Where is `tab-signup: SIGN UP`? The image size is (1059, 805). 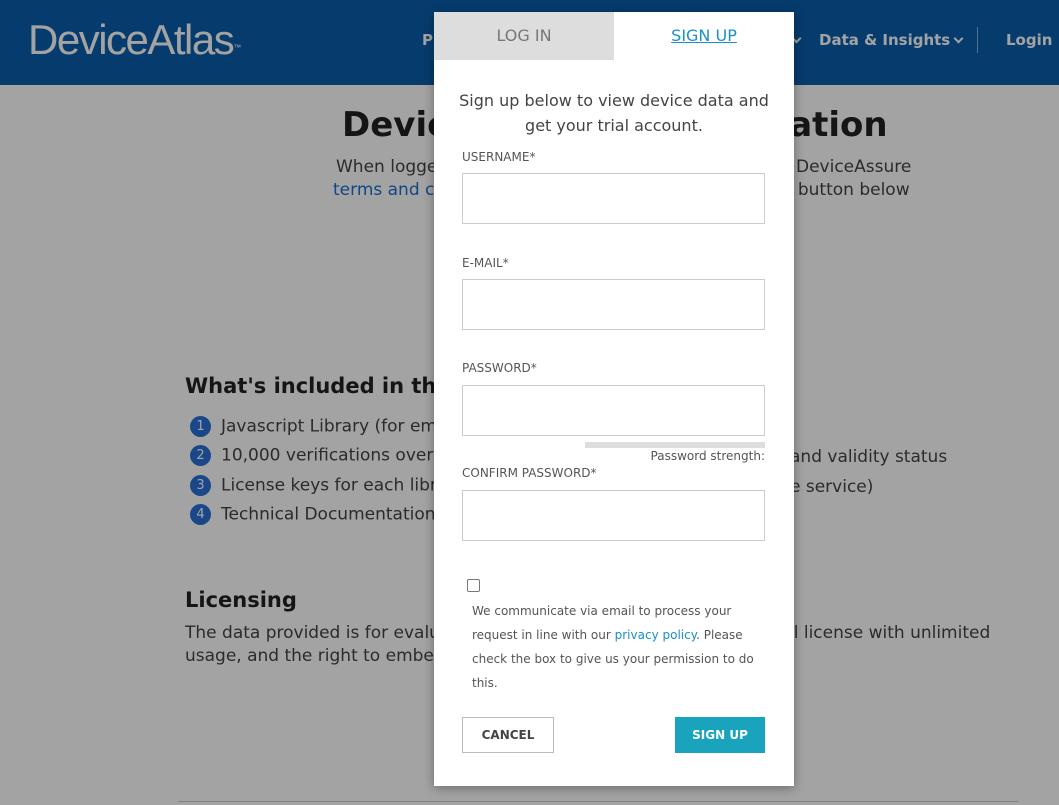 tab-signup: SIGN UP is located at coordinates (704, 36).